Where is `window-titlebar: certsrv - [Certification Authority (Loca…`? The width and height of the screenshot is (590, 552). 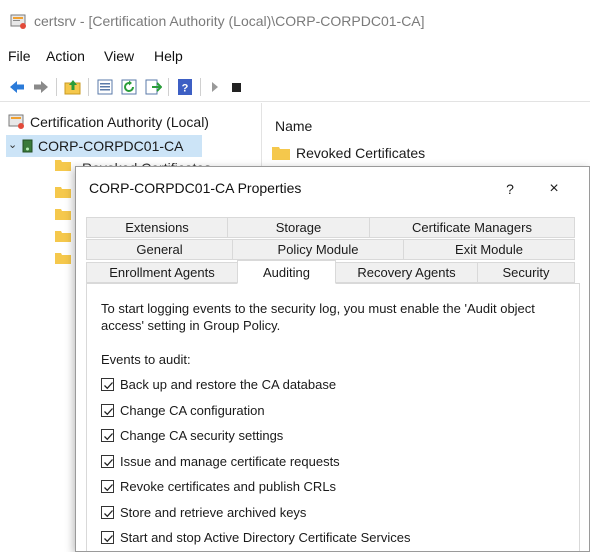 window-titlebar: certsrv - [Certification Authority (Loca… is located at coordinates (295, 20).